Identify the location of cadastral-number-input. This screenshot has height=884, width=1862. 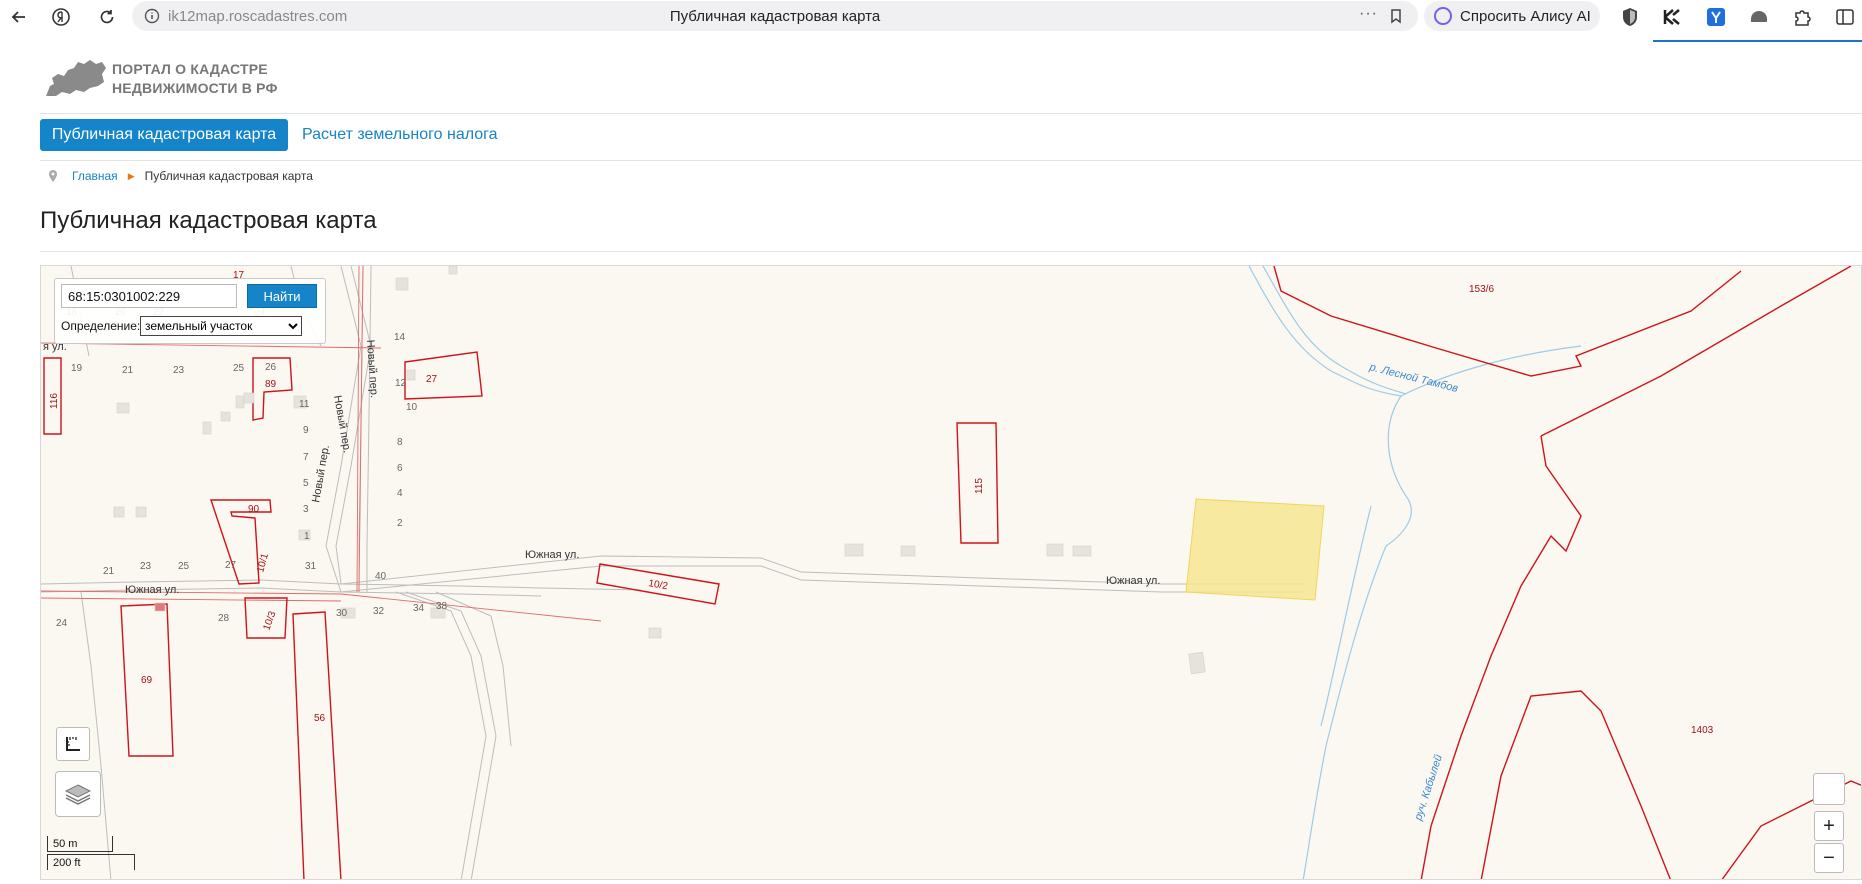
(149, 296).